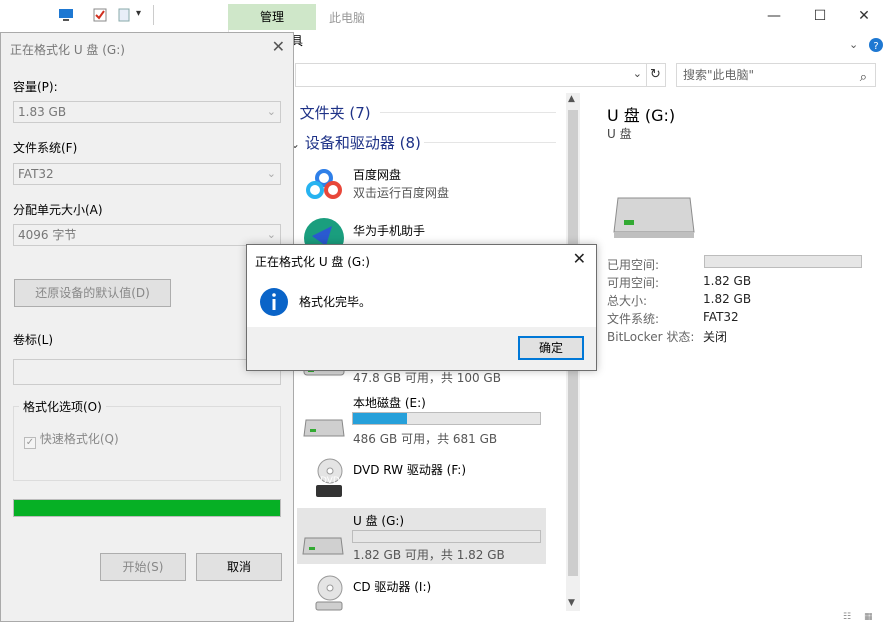 The width and height of the screenshot is (889, 622). Describe the element at coordinates (147, 235) in the screenshot. I see `alloc-select: 4096 字节 ⌄` at that location.